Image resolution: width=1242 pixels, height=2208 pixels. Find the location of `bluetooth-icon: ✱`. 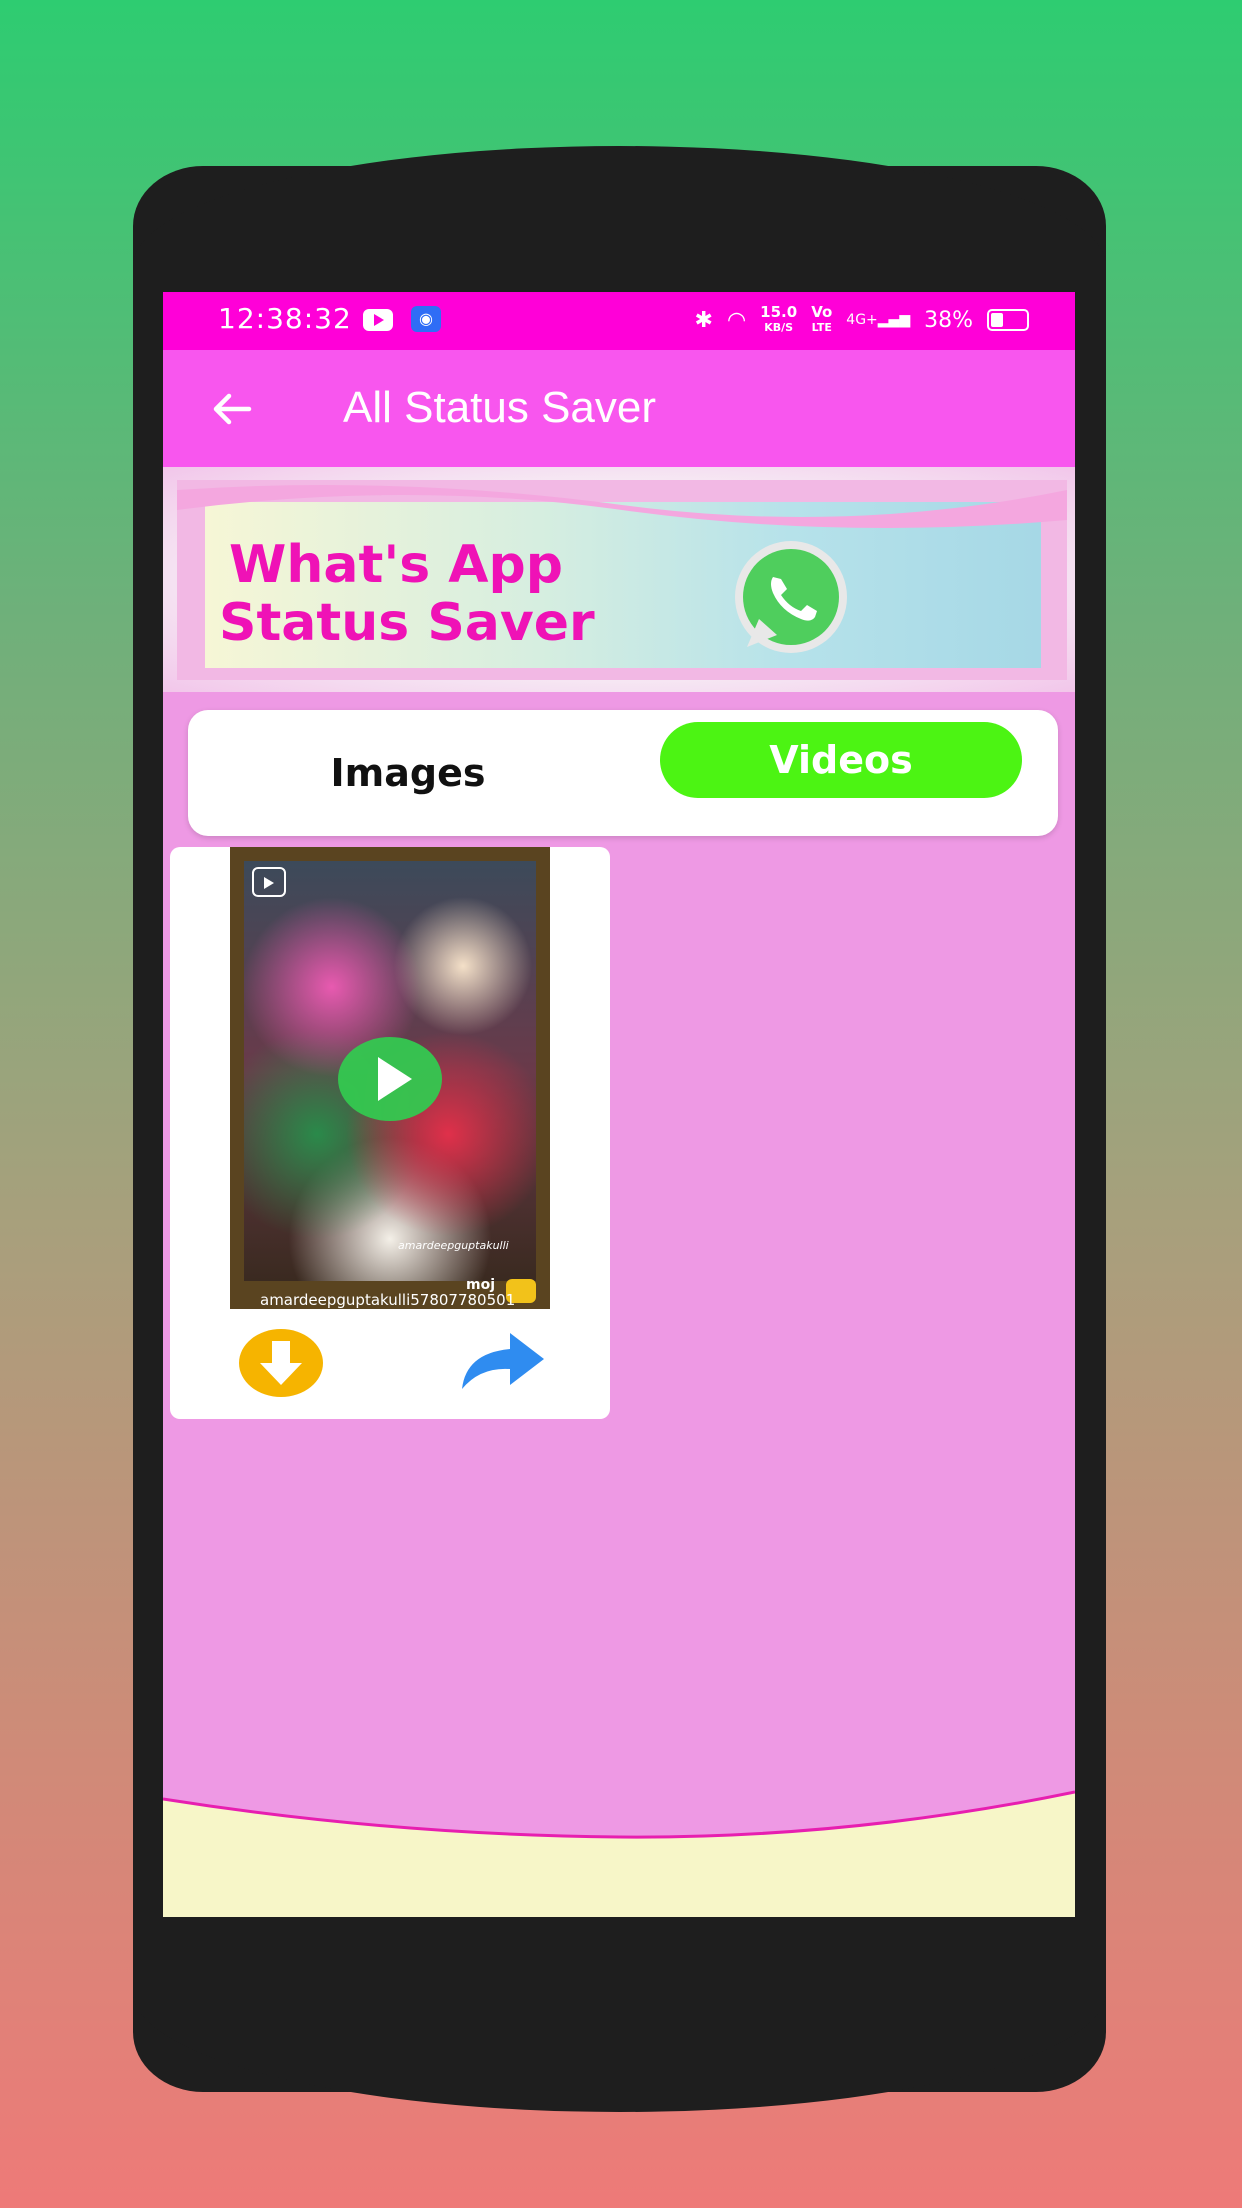

bluetooth-icon: ✱ is located at coordinates (703, 320).